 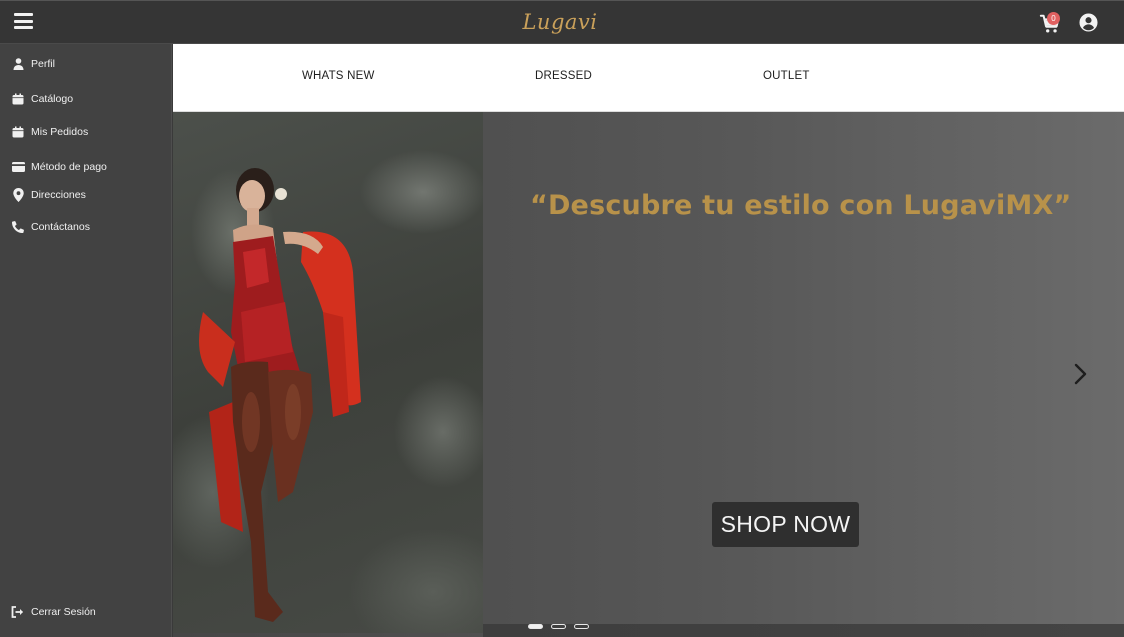 I want to click on sidebar-item-metodo-de-pago: Método de pago, so click(x=59, y=167).